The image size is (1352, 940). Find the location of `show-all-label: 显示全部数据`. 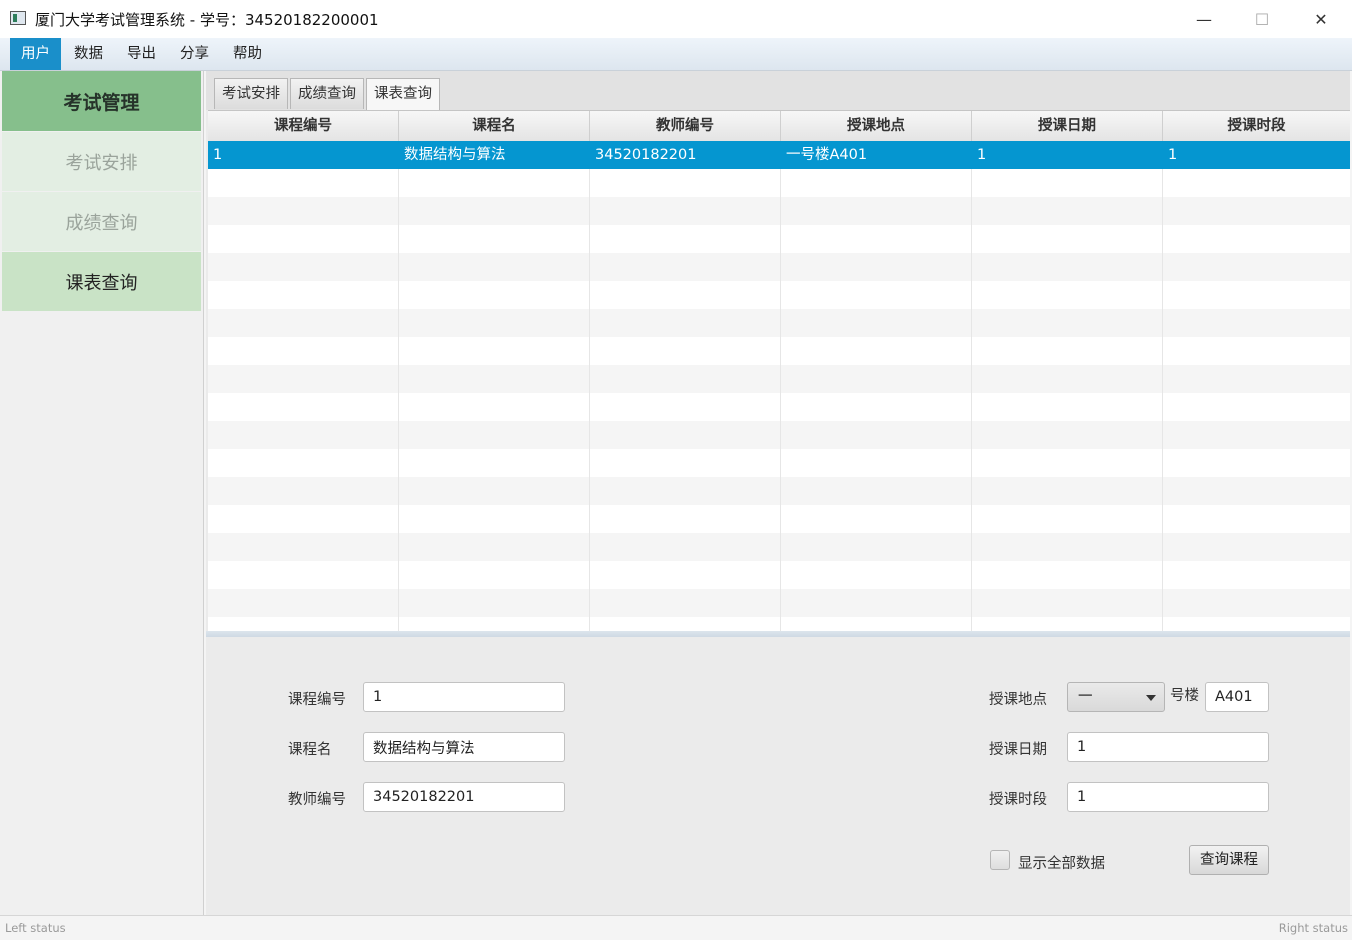

show-all-label: 显示全部数据 is located at coordinates (1061, 862).